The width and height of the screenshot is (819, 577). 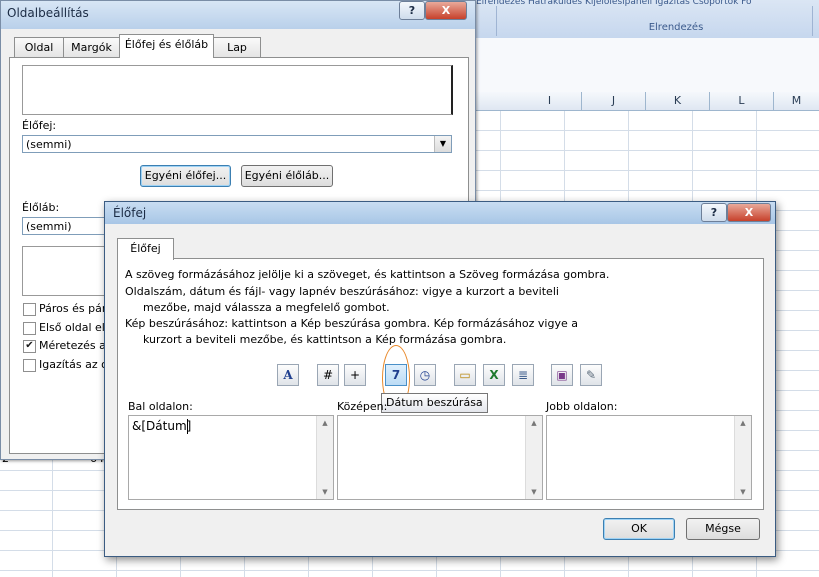 What do you see at coordinates (237, 144) in the screenshot?
I see `header-select: (semmi) ▼` at bounding box center [237, 144].